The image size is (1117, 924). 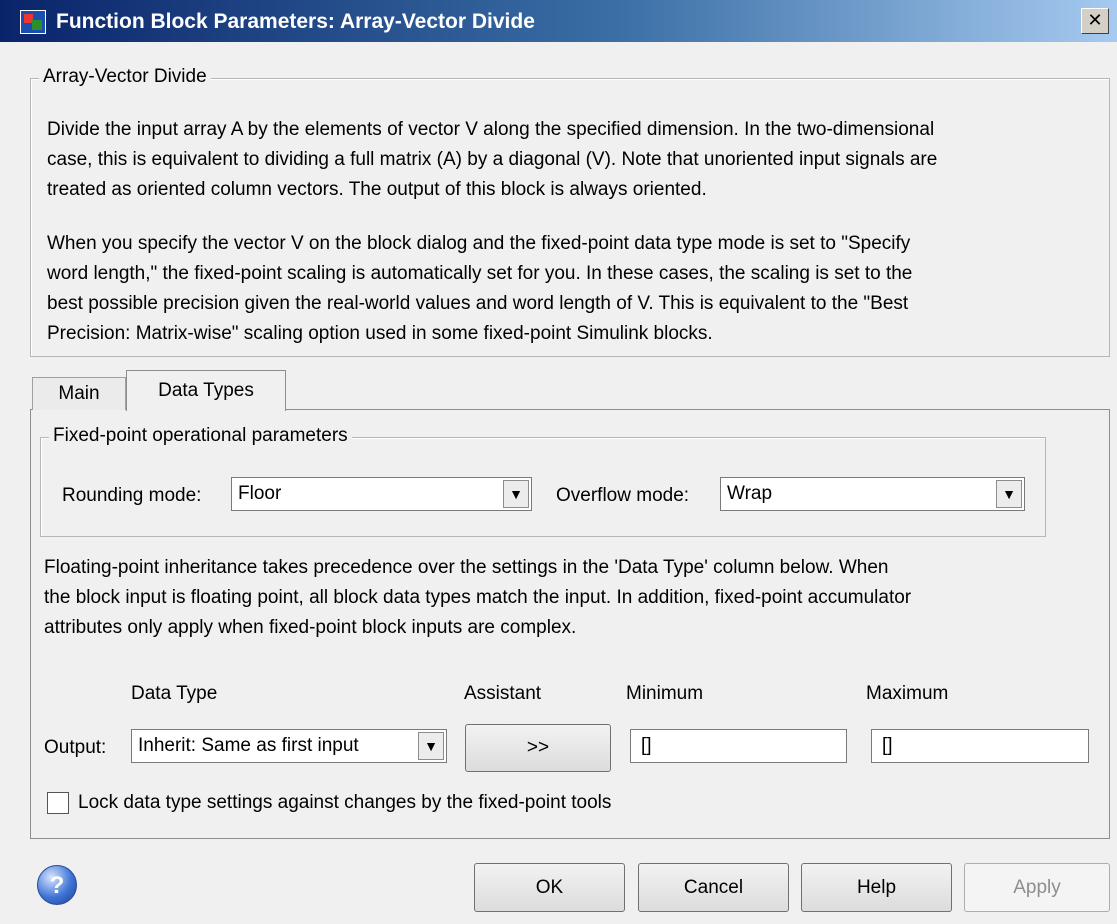 What do you see at coordinates (623, 495) in the screenshot?
I see `overflow-mode-label: Overflow mode:` at bounding box center [623, 495].